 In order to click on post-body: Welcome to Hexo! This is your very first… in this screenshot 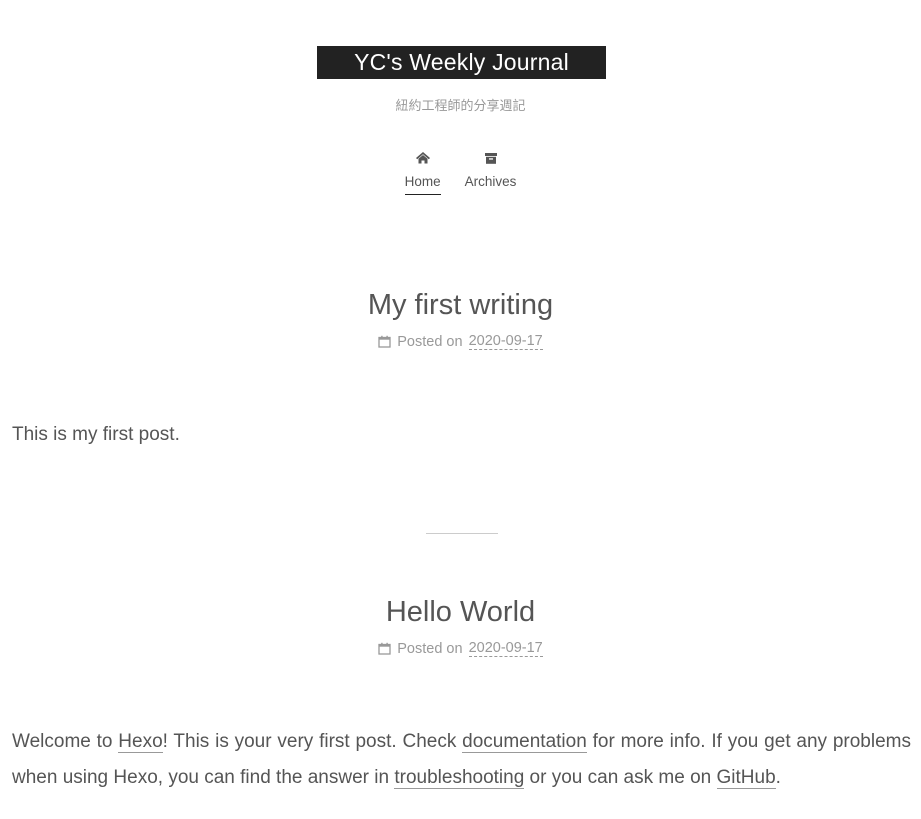, I will do `click(461, 760)`.